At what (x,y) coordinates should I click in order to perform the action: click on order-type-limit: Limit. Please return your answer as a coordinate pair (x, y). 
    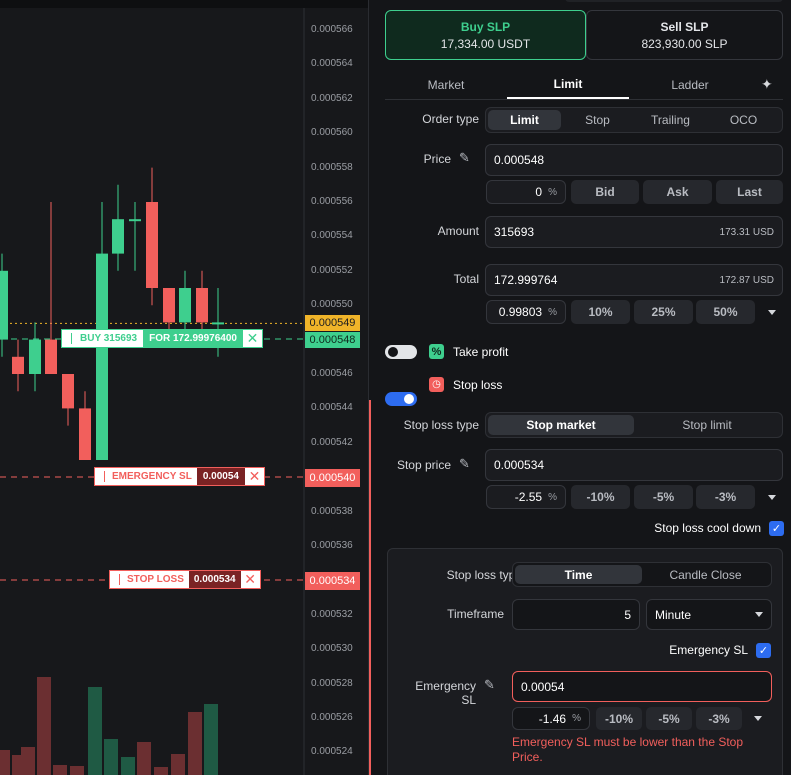
    Looking at the image, I should click on (524, 120).